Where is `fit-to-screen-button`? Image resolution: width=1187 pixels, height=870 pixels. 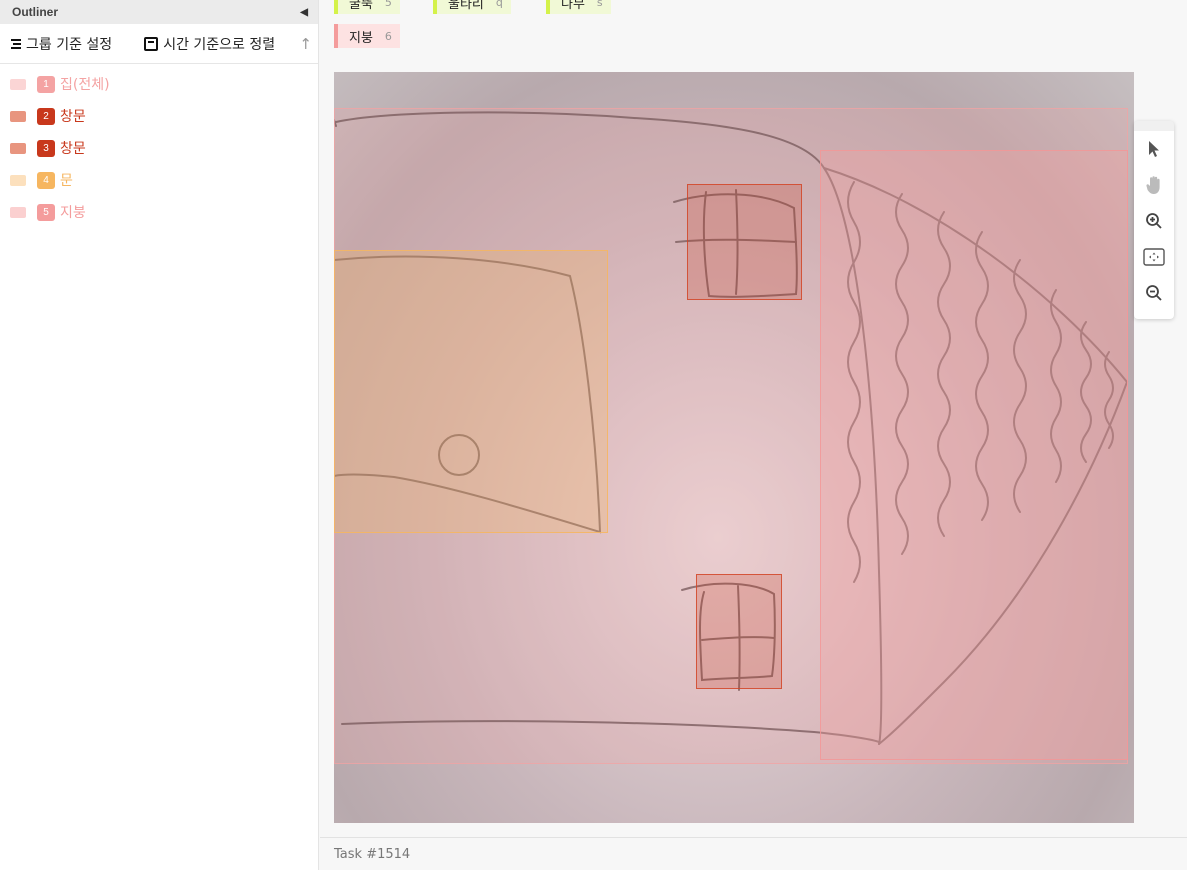
fit-to-screen-button is located at coordinates (1154, 257).